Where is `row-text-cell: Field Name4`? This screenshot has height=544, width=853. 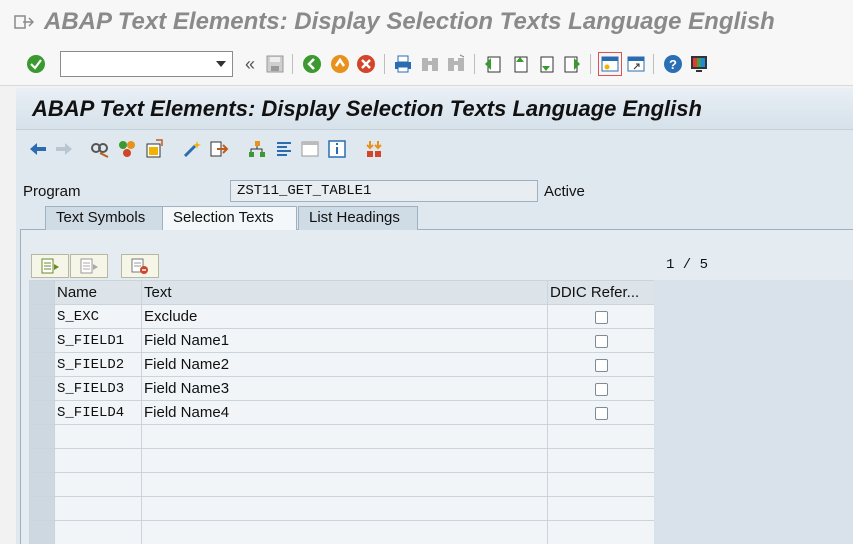 row-text-cell: Field Name4 is located at coordinates (344, 412).